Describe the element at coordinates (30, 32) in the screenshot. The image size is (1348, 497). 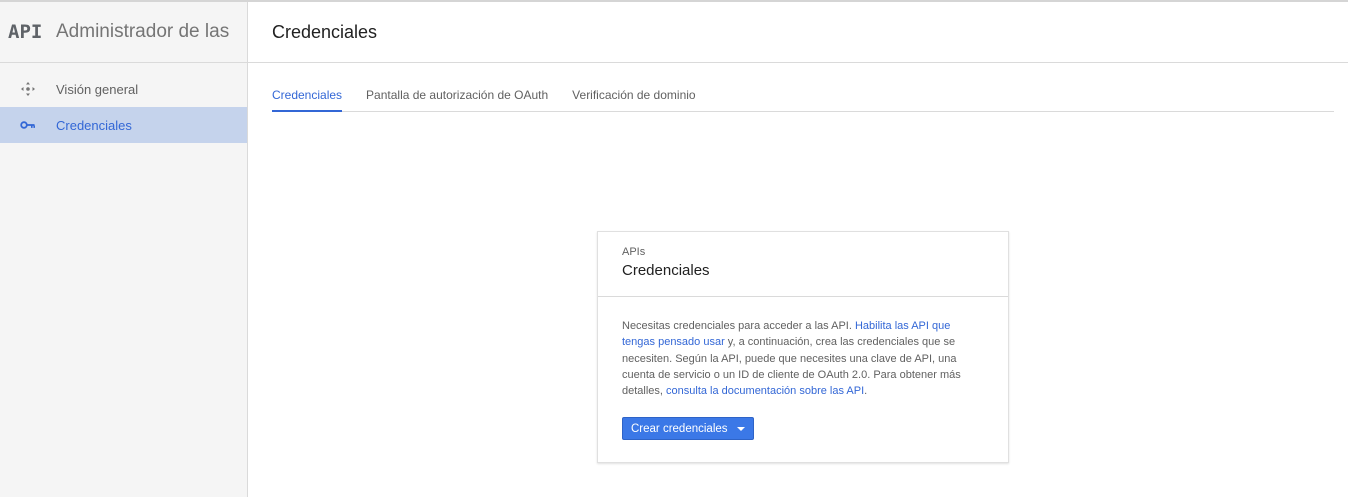
I see `api-logo: API` at that location.